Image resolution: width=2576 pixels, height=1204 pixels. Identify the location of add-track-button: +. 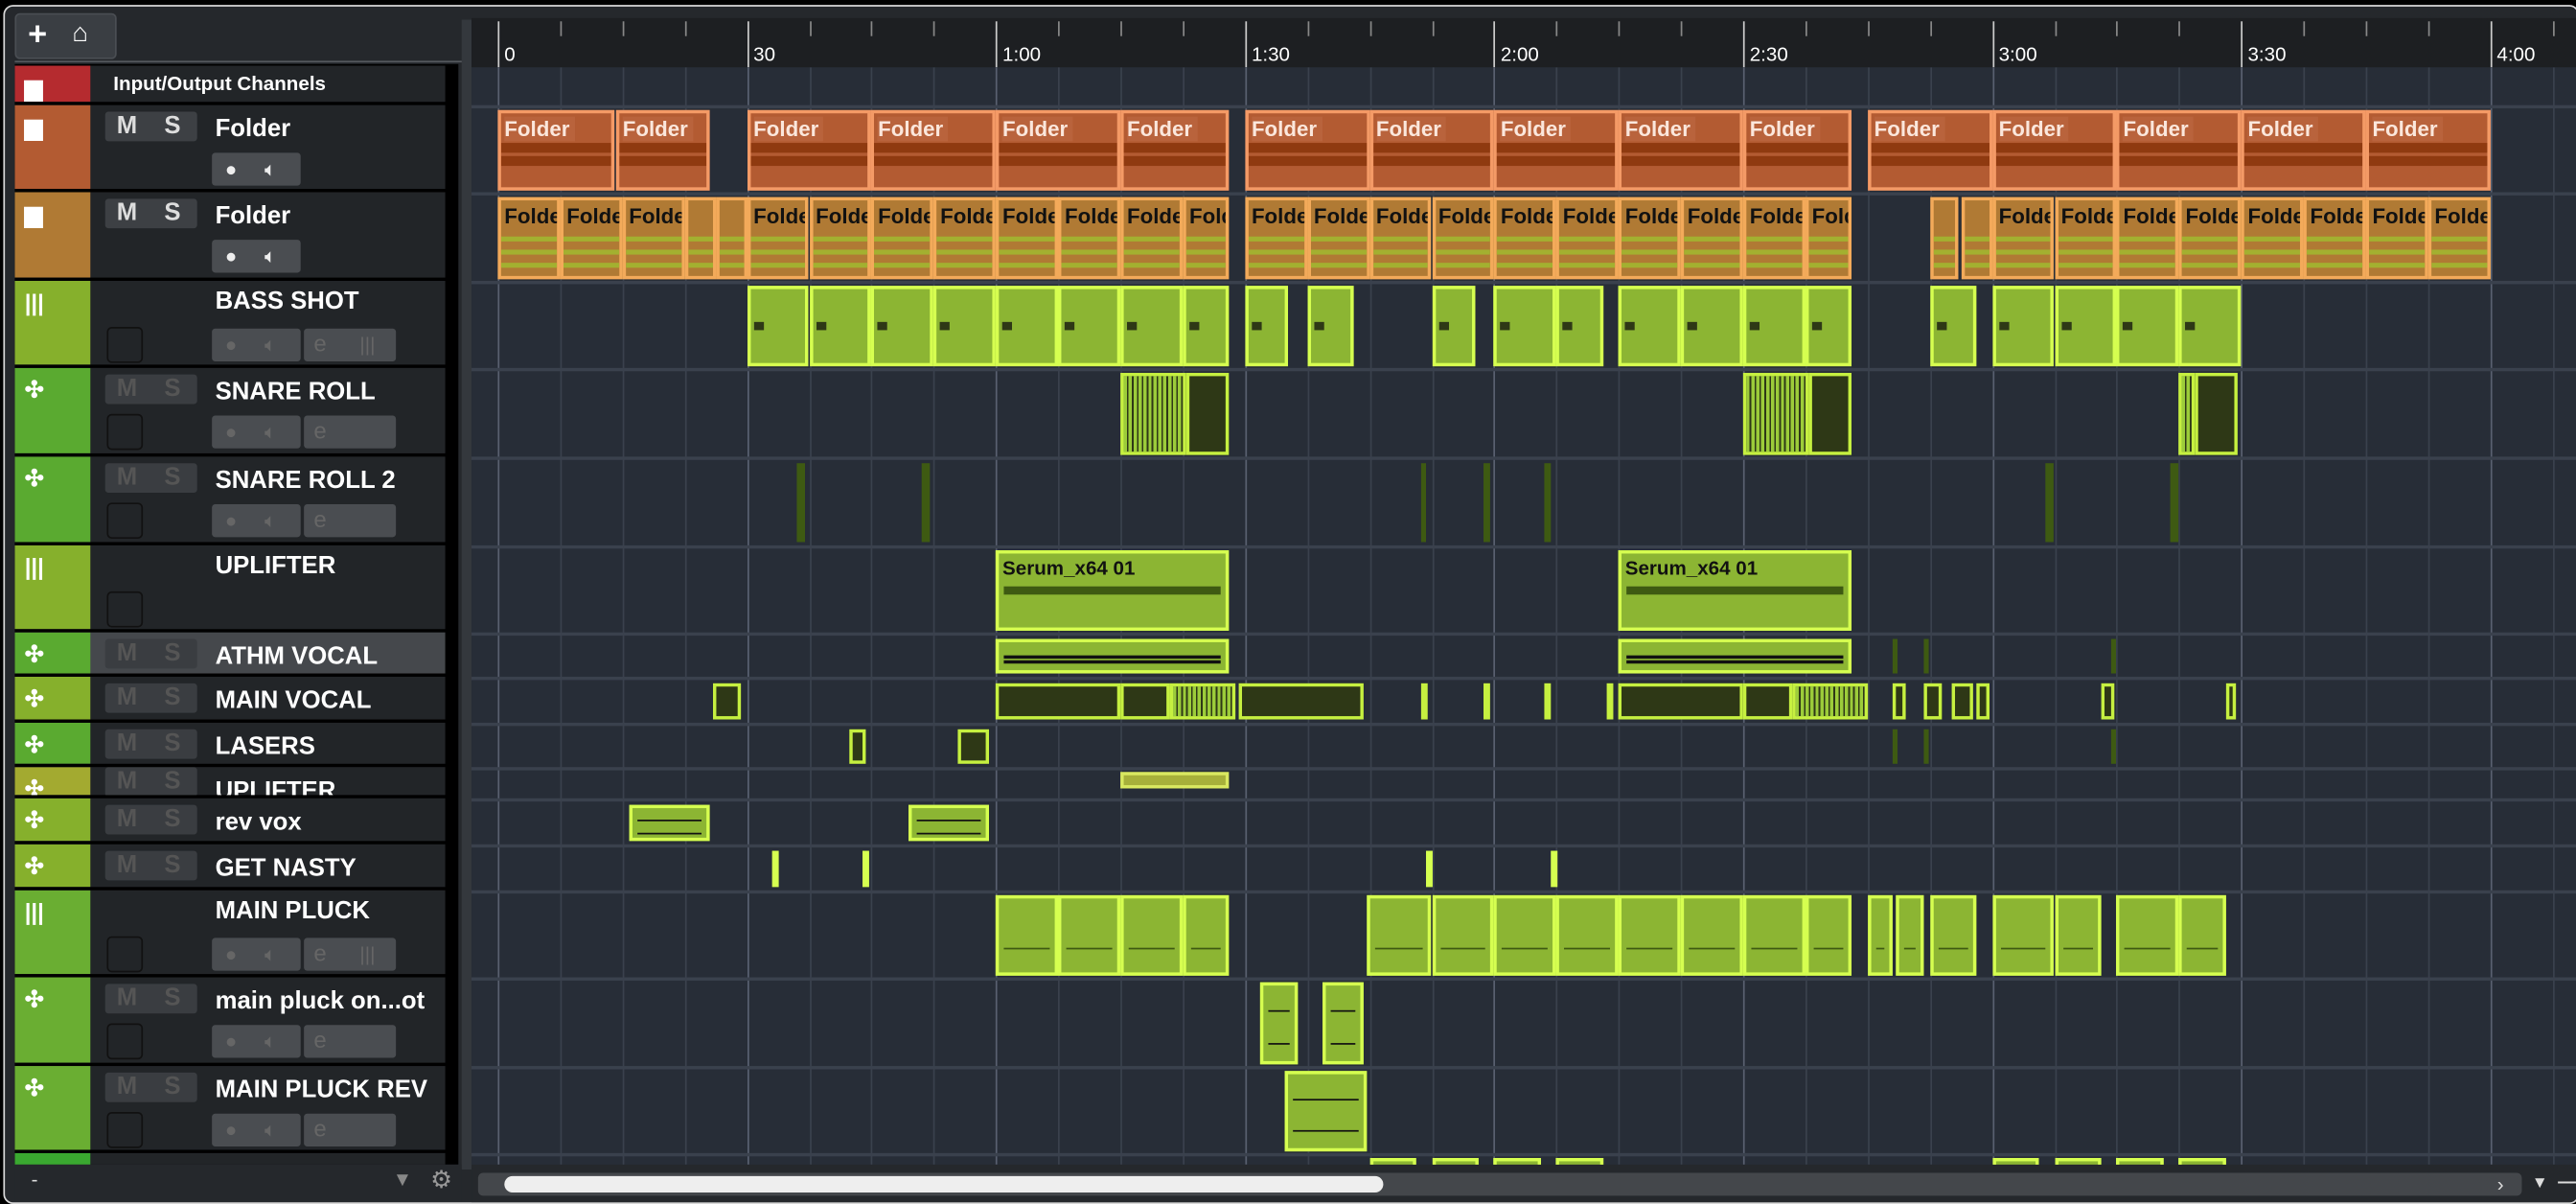
(37, 35).